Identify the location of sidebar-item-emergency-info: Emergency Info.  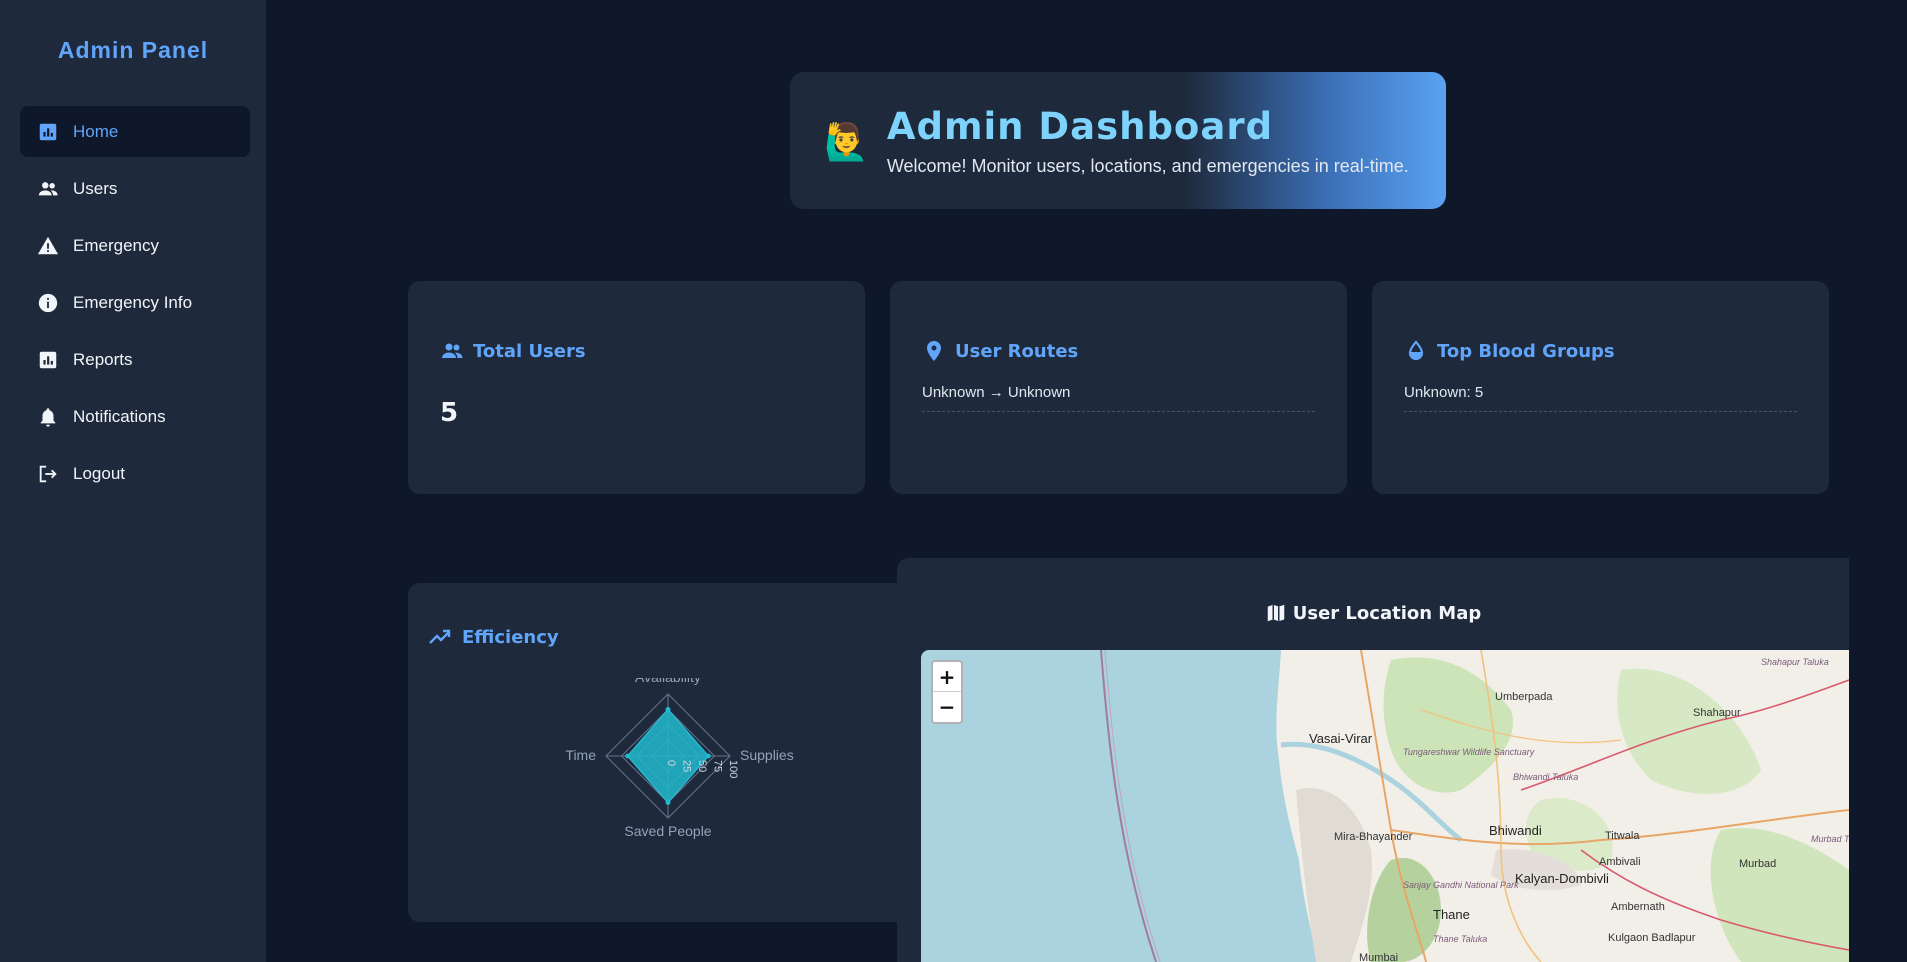
(135, 302).